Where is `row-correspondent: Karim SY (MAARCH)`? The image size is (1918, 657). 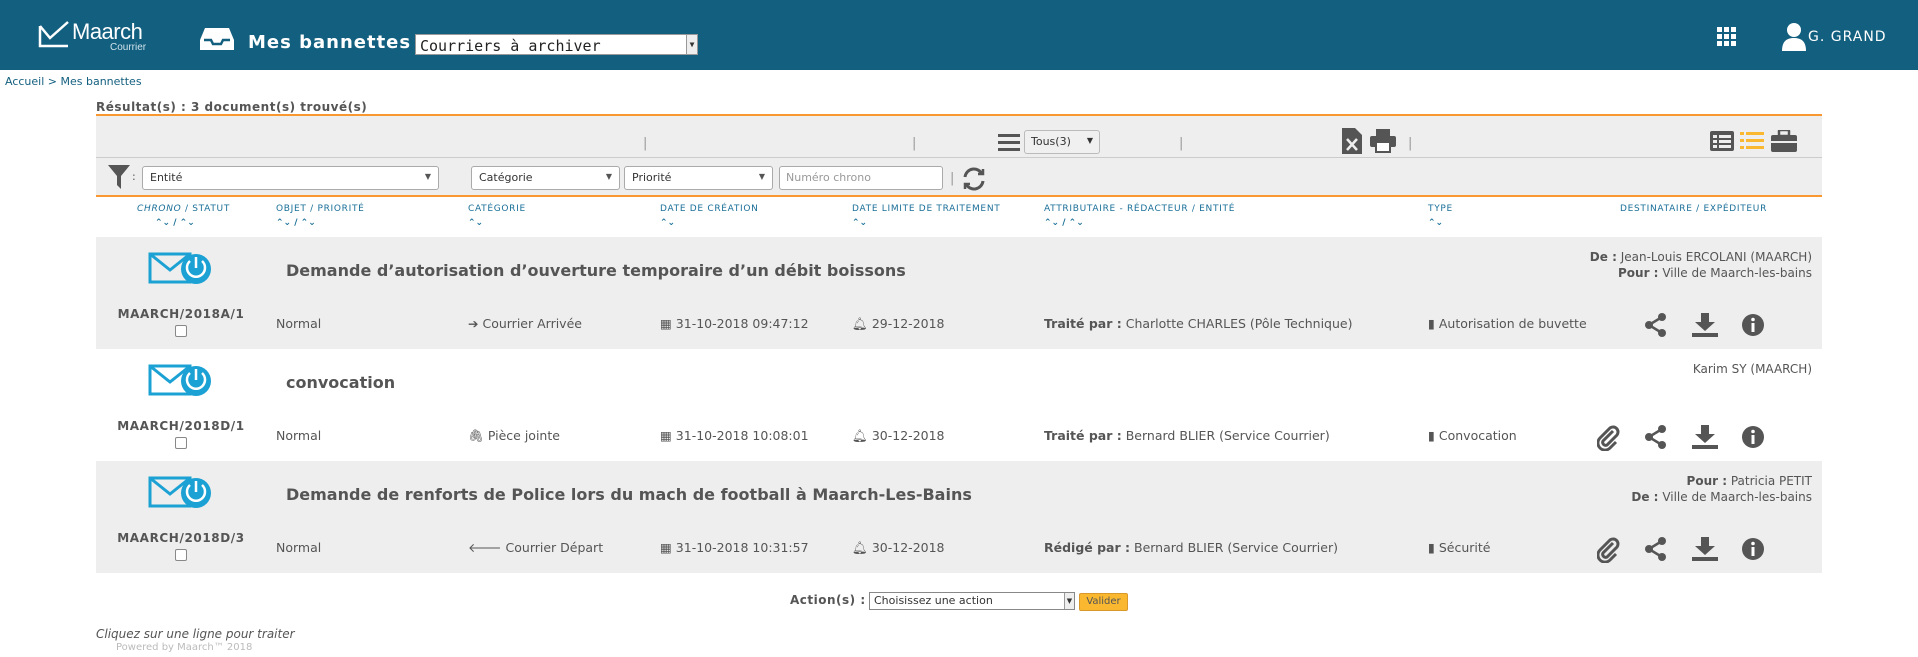 row-correspondent: Karim SY (MAARCH) is located at coordinates (1752, 369).